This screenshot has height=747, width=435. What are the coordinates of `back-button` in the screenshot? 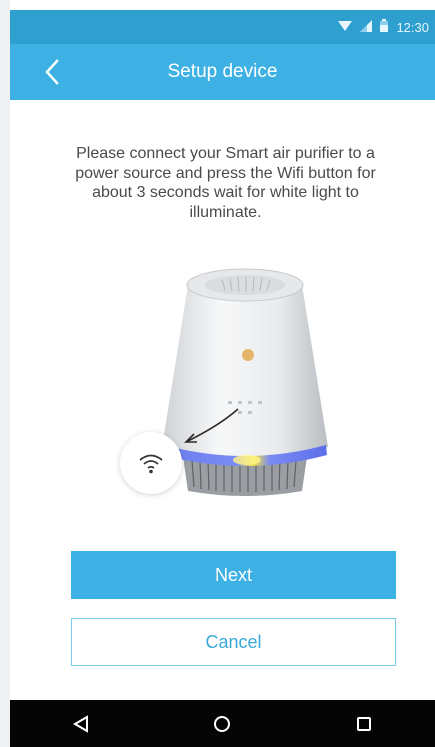 It's located at (53, 72).